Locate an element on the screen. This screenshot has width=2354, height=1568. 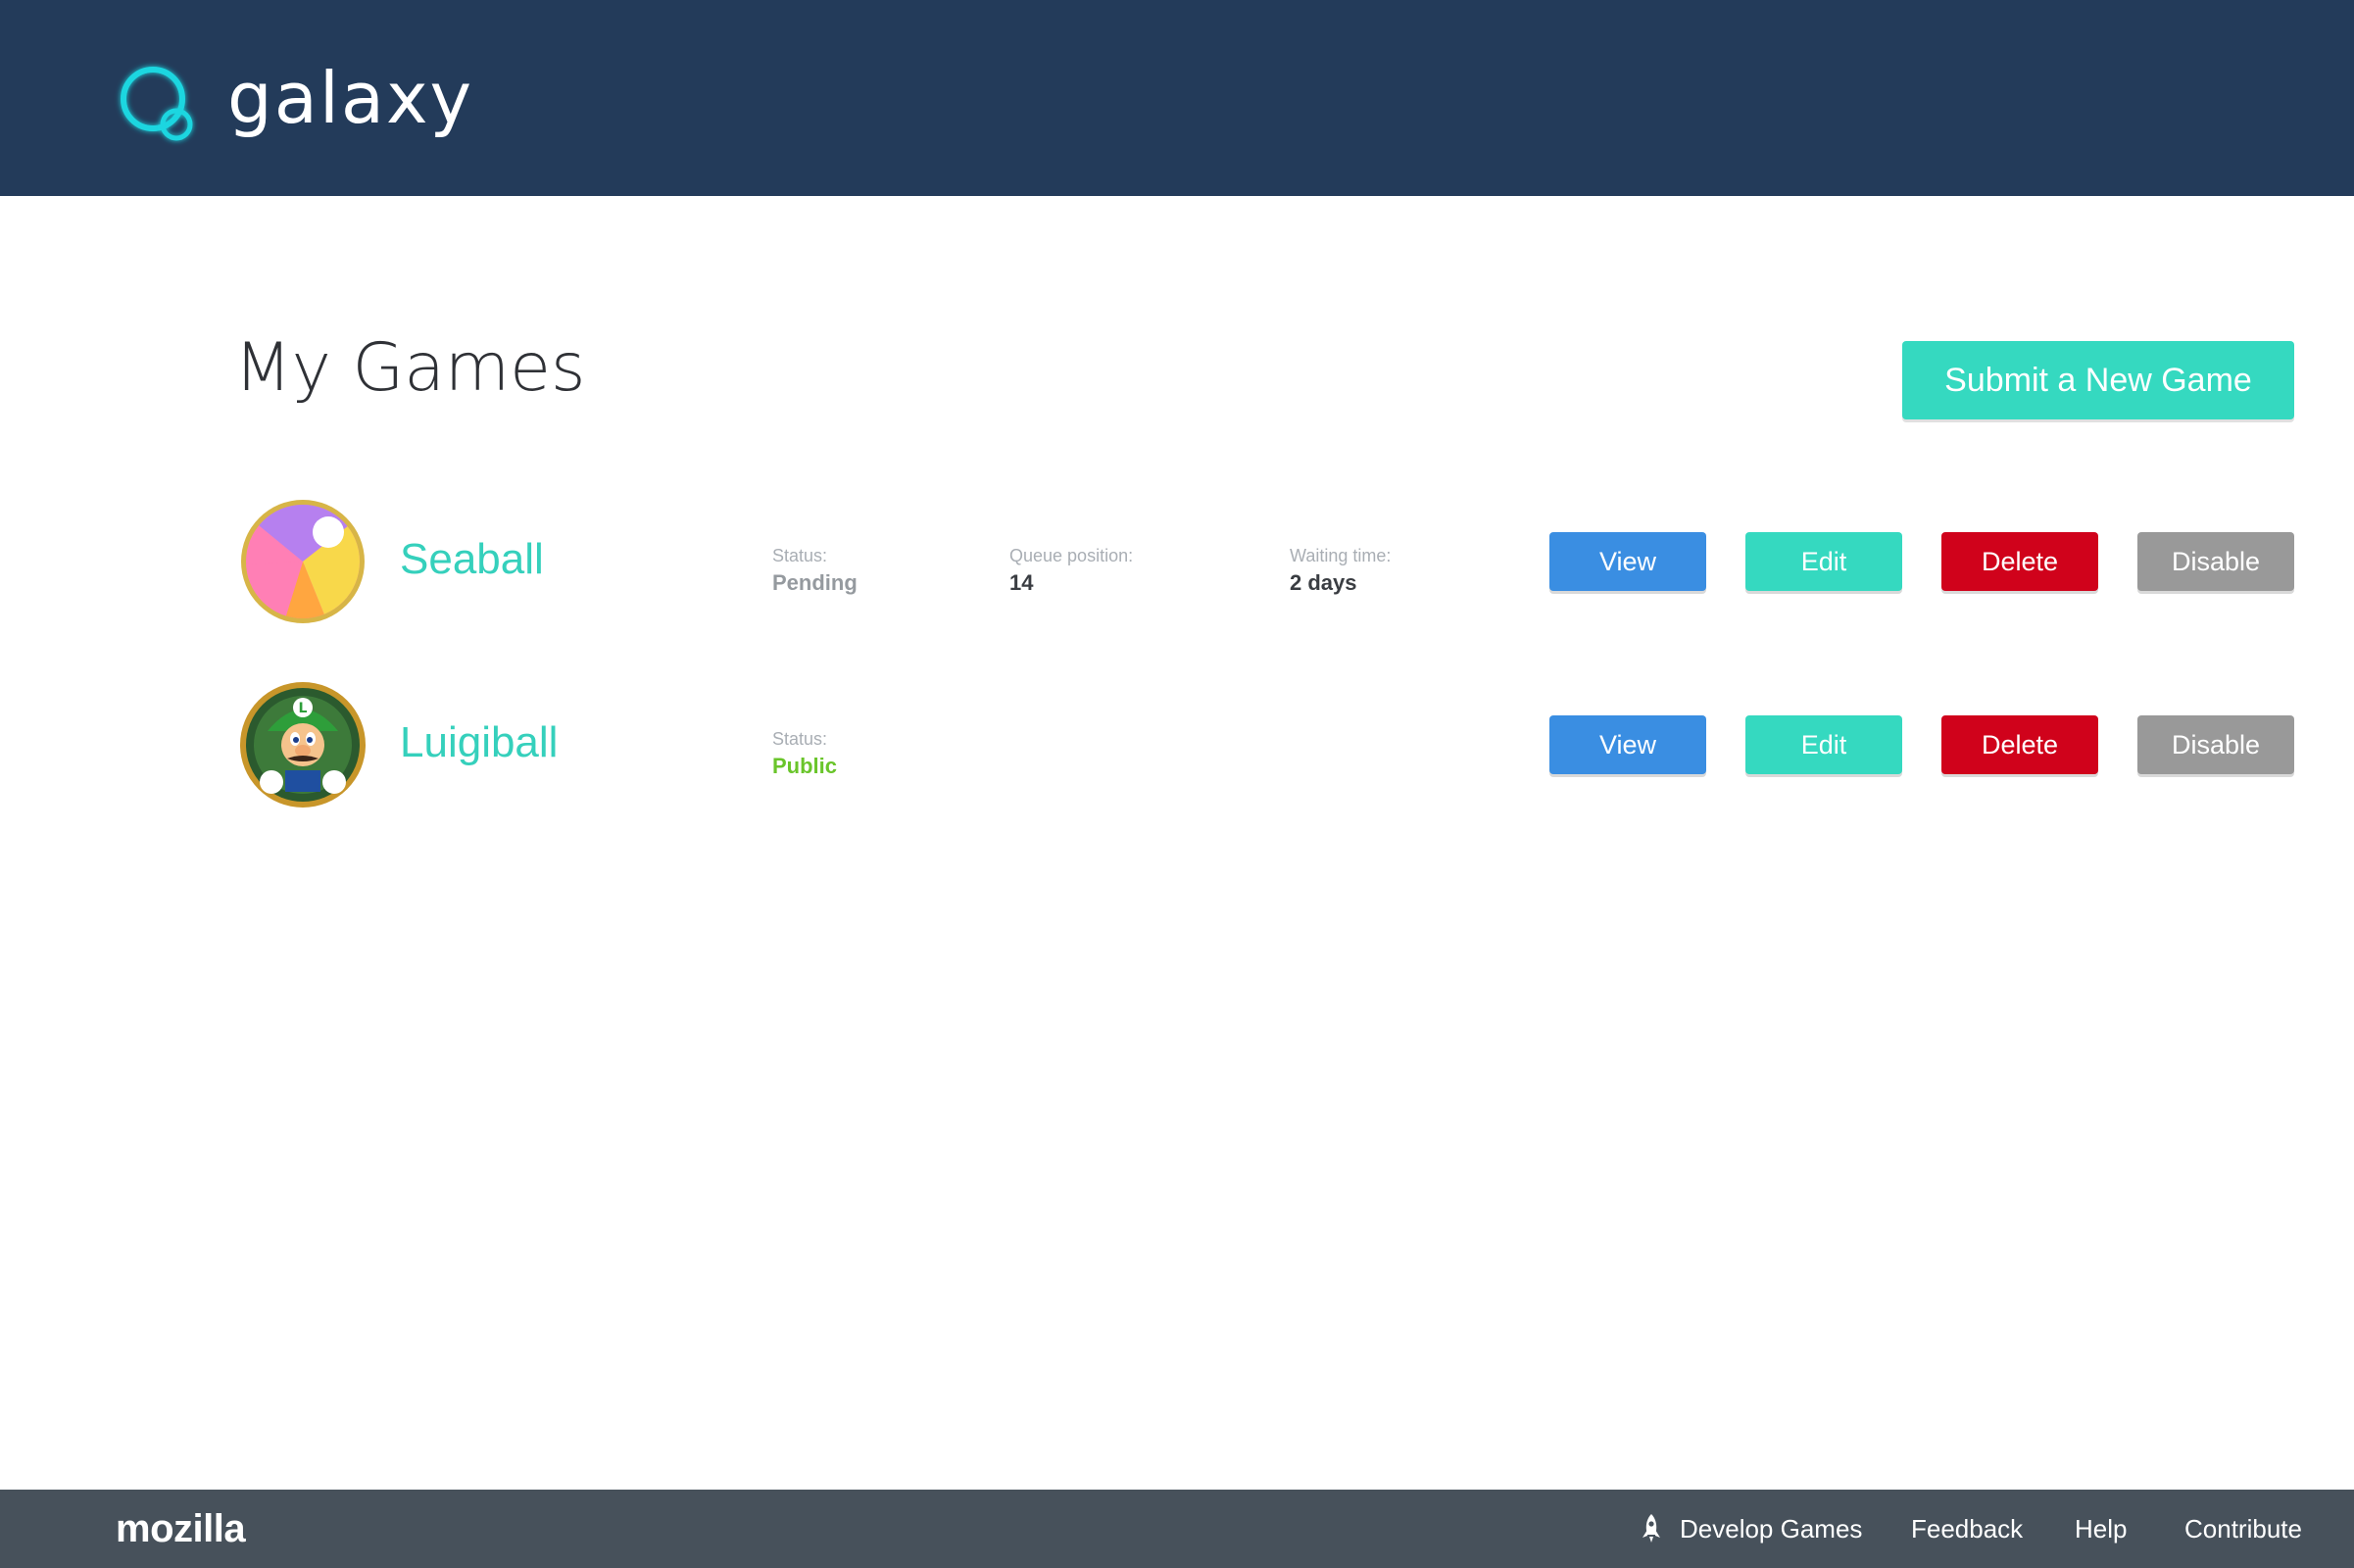
submit-new-game-button: Submit a New Game is located at coordinates (2098, 380).